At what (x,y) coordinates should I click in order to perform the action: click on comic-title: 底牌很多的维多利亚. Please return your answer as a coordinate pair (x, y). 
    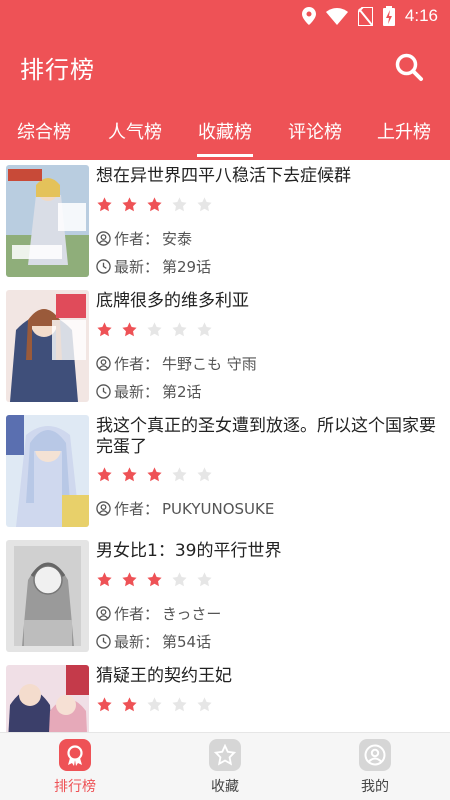
    Looking at the image, I should click on (172, 301).